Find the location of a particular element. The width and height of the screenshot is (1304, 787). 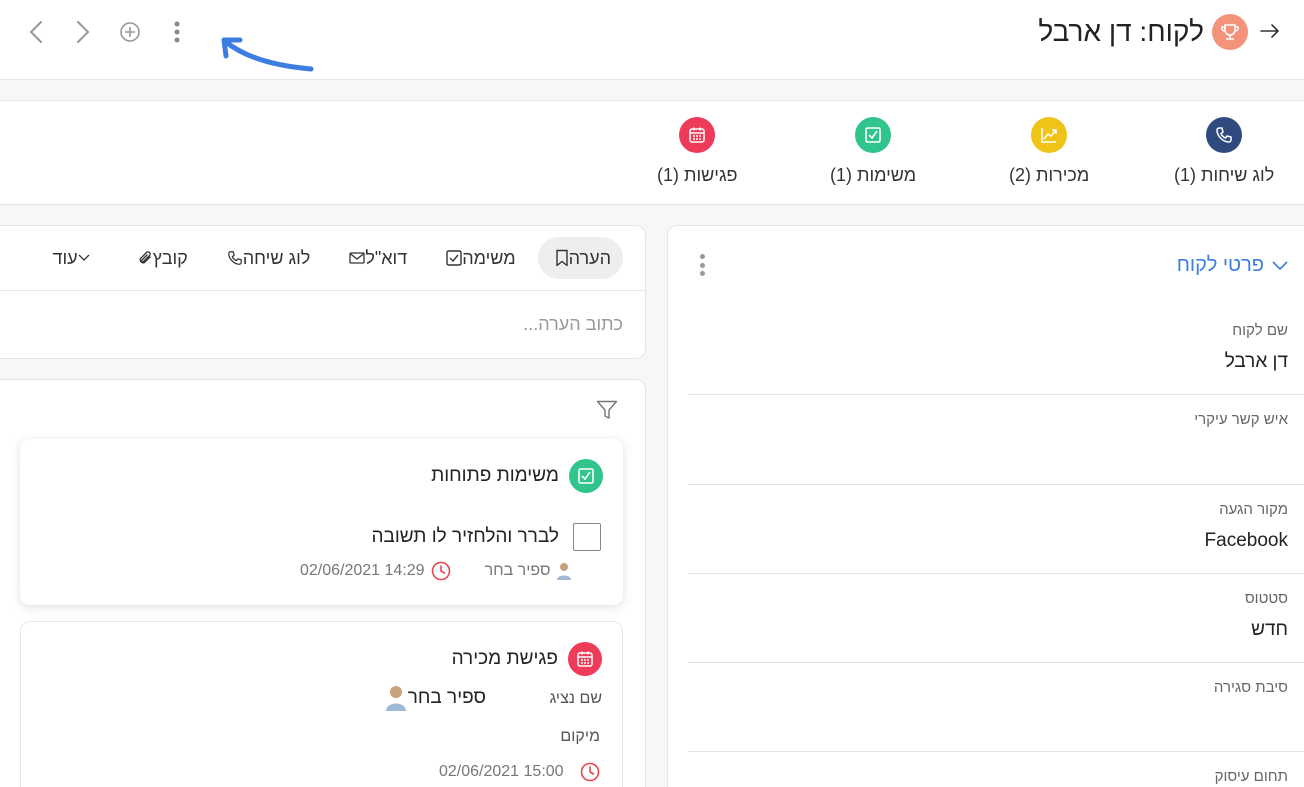

field-label: סיבת סגירה is located at coordinates (1250, 687).